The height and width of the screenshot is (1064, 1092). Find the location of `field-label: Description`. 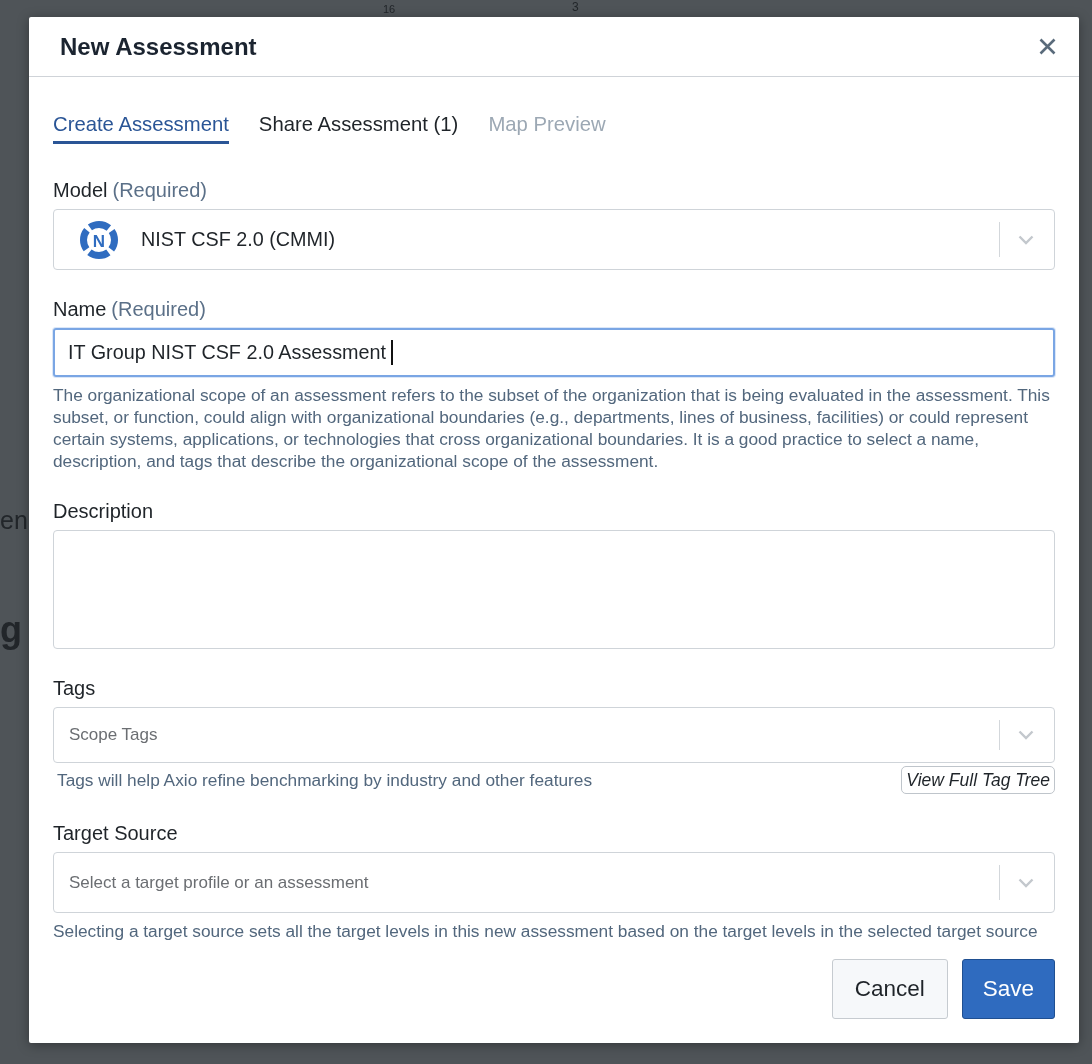

field-label: Description is located at coordinates (103, 511).